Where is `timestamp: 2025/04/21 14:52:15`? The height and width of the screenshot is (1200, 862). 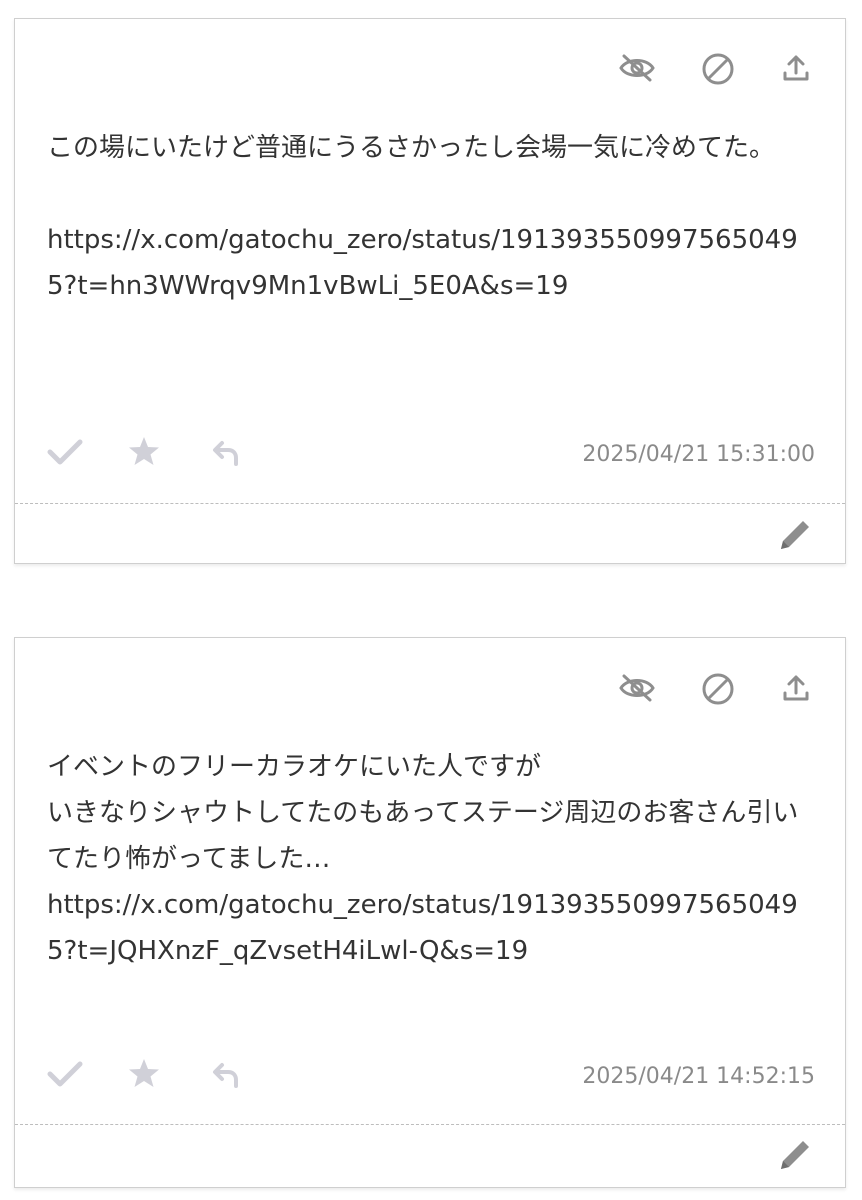 timestamp: 2025/04/21 14:52:15 is located at coordinates (698, 1076).